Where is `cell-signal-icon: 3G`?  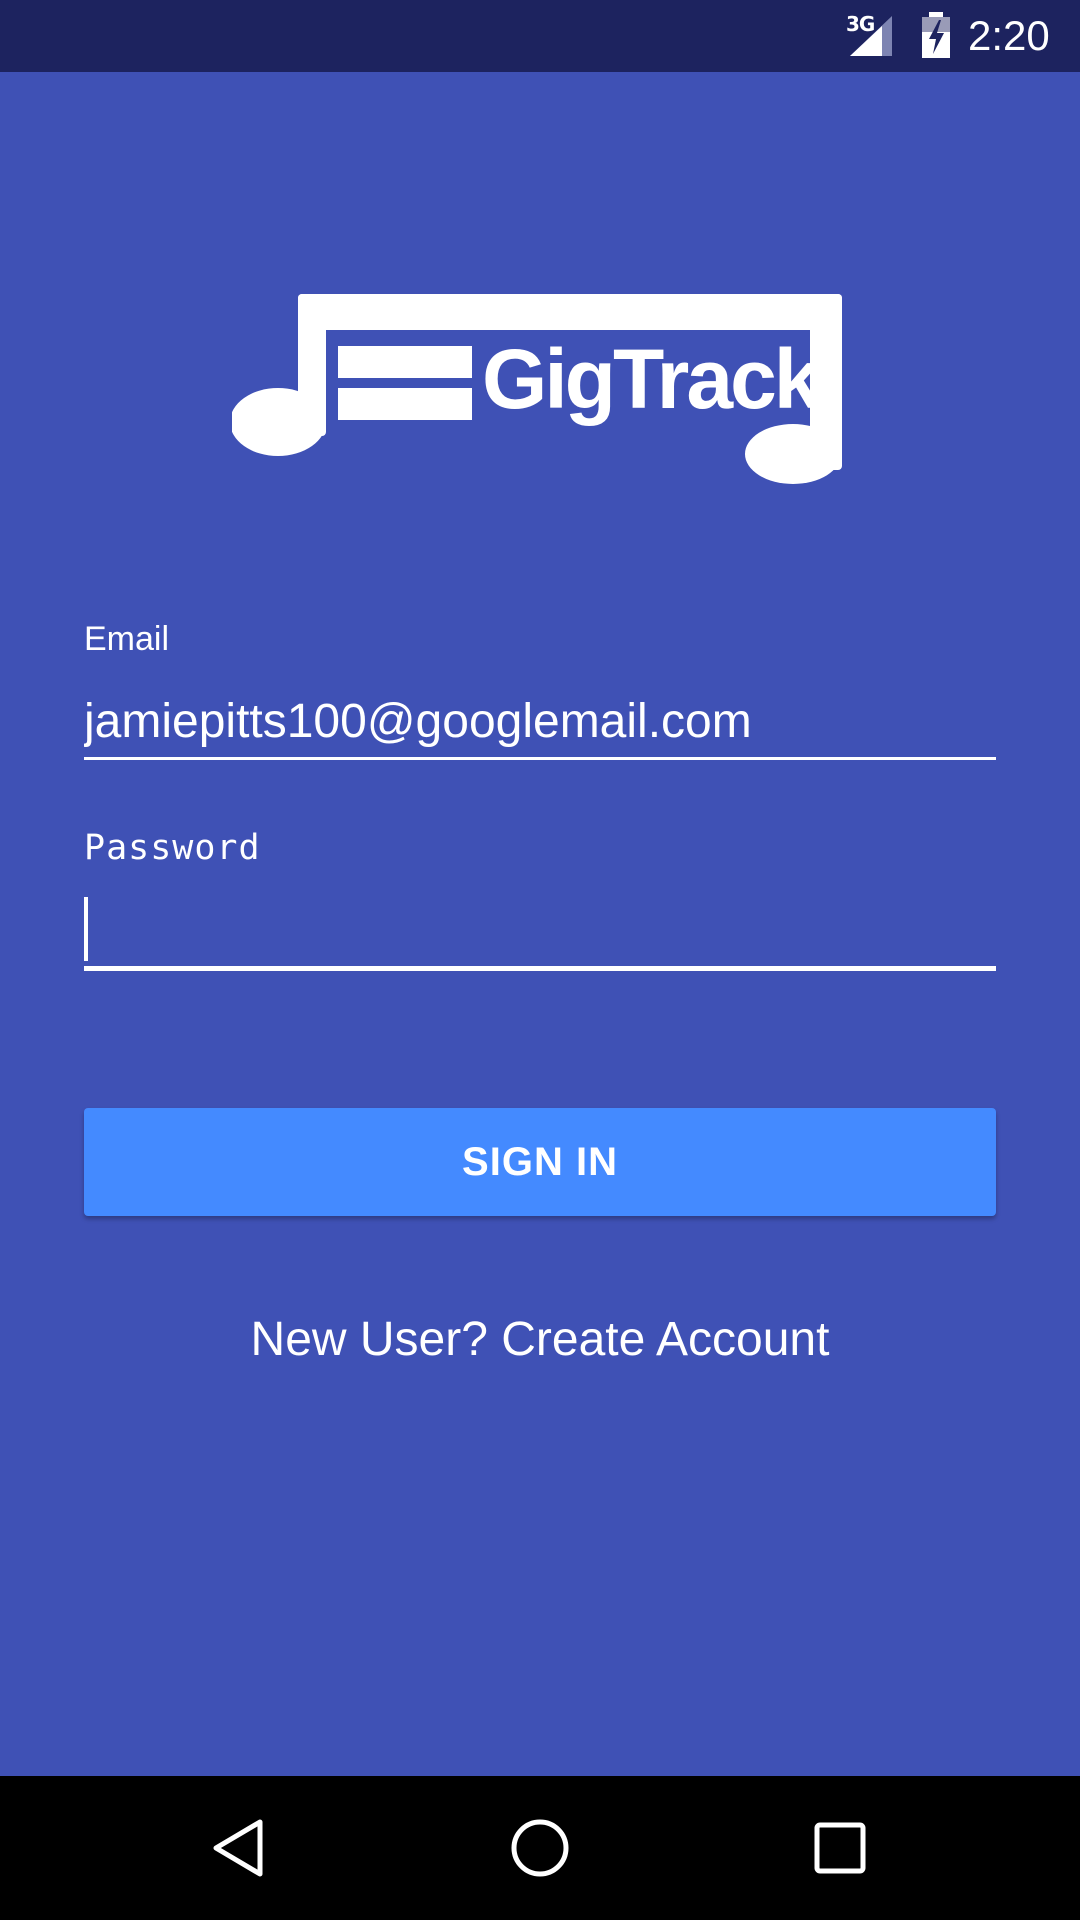 cell-signal-icon: 3G is located at coordinates (870, 35).